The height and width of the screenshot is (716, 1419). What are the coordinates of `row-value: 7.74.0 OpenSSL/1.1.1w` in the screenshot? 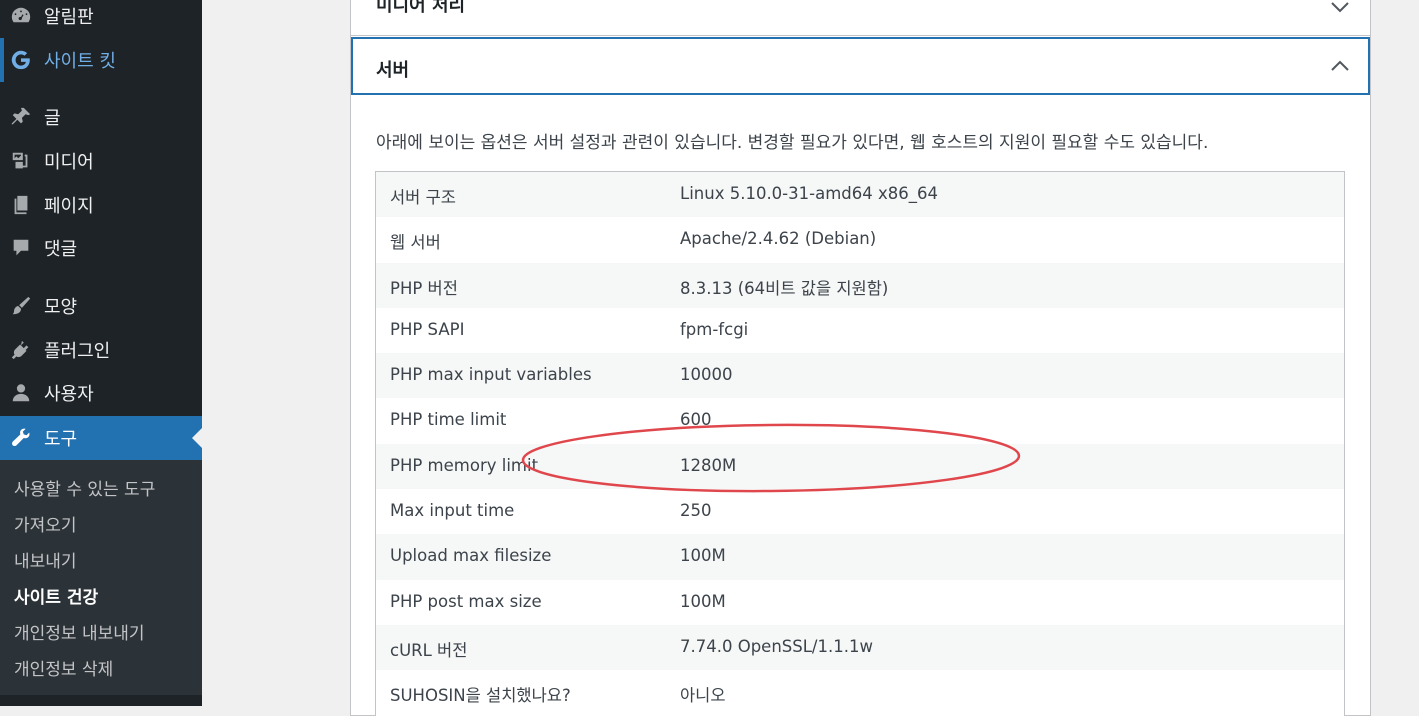 It's located at (776, 646).